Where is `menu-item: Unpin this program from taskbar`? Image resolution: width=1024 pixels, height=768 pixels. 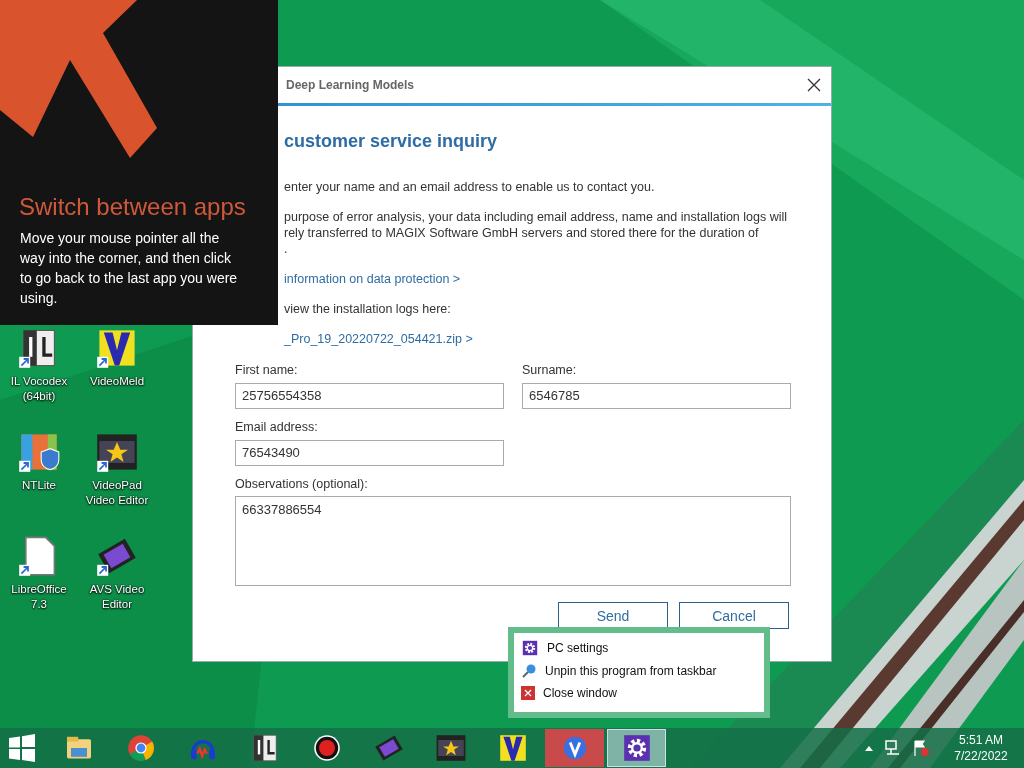 menu-item: Unpin this program from taskbar is located at coordinates (631, 670).